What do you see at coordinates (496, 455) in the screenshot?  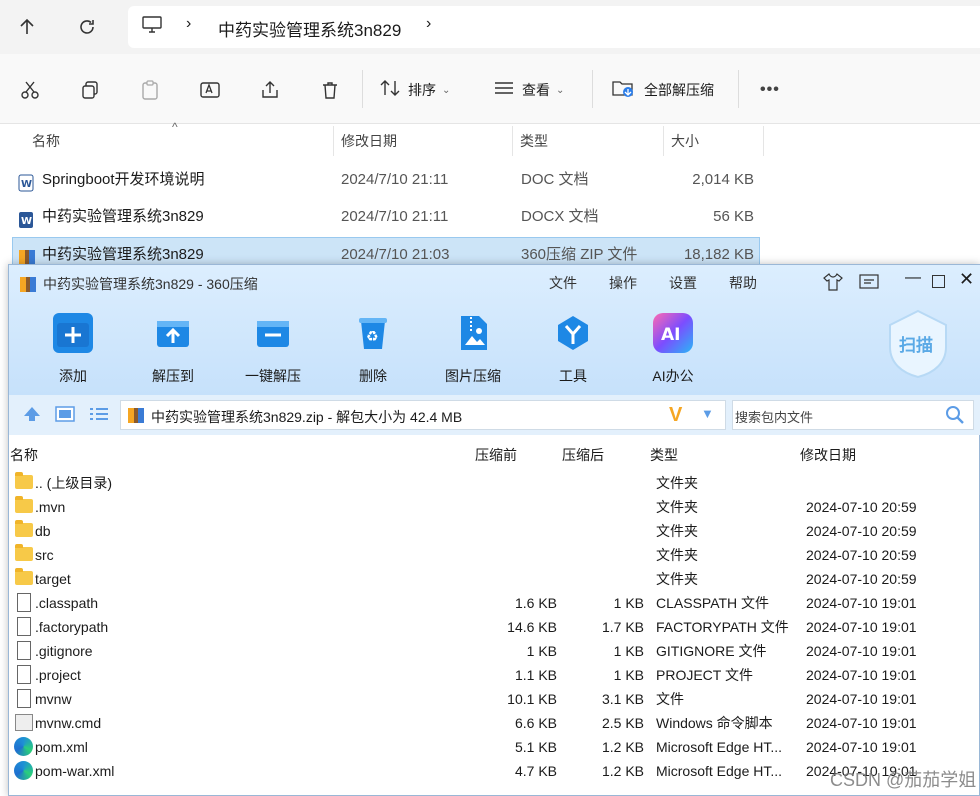 I see `zip-column-before: 压缩前` at bounding box center [496, 455].